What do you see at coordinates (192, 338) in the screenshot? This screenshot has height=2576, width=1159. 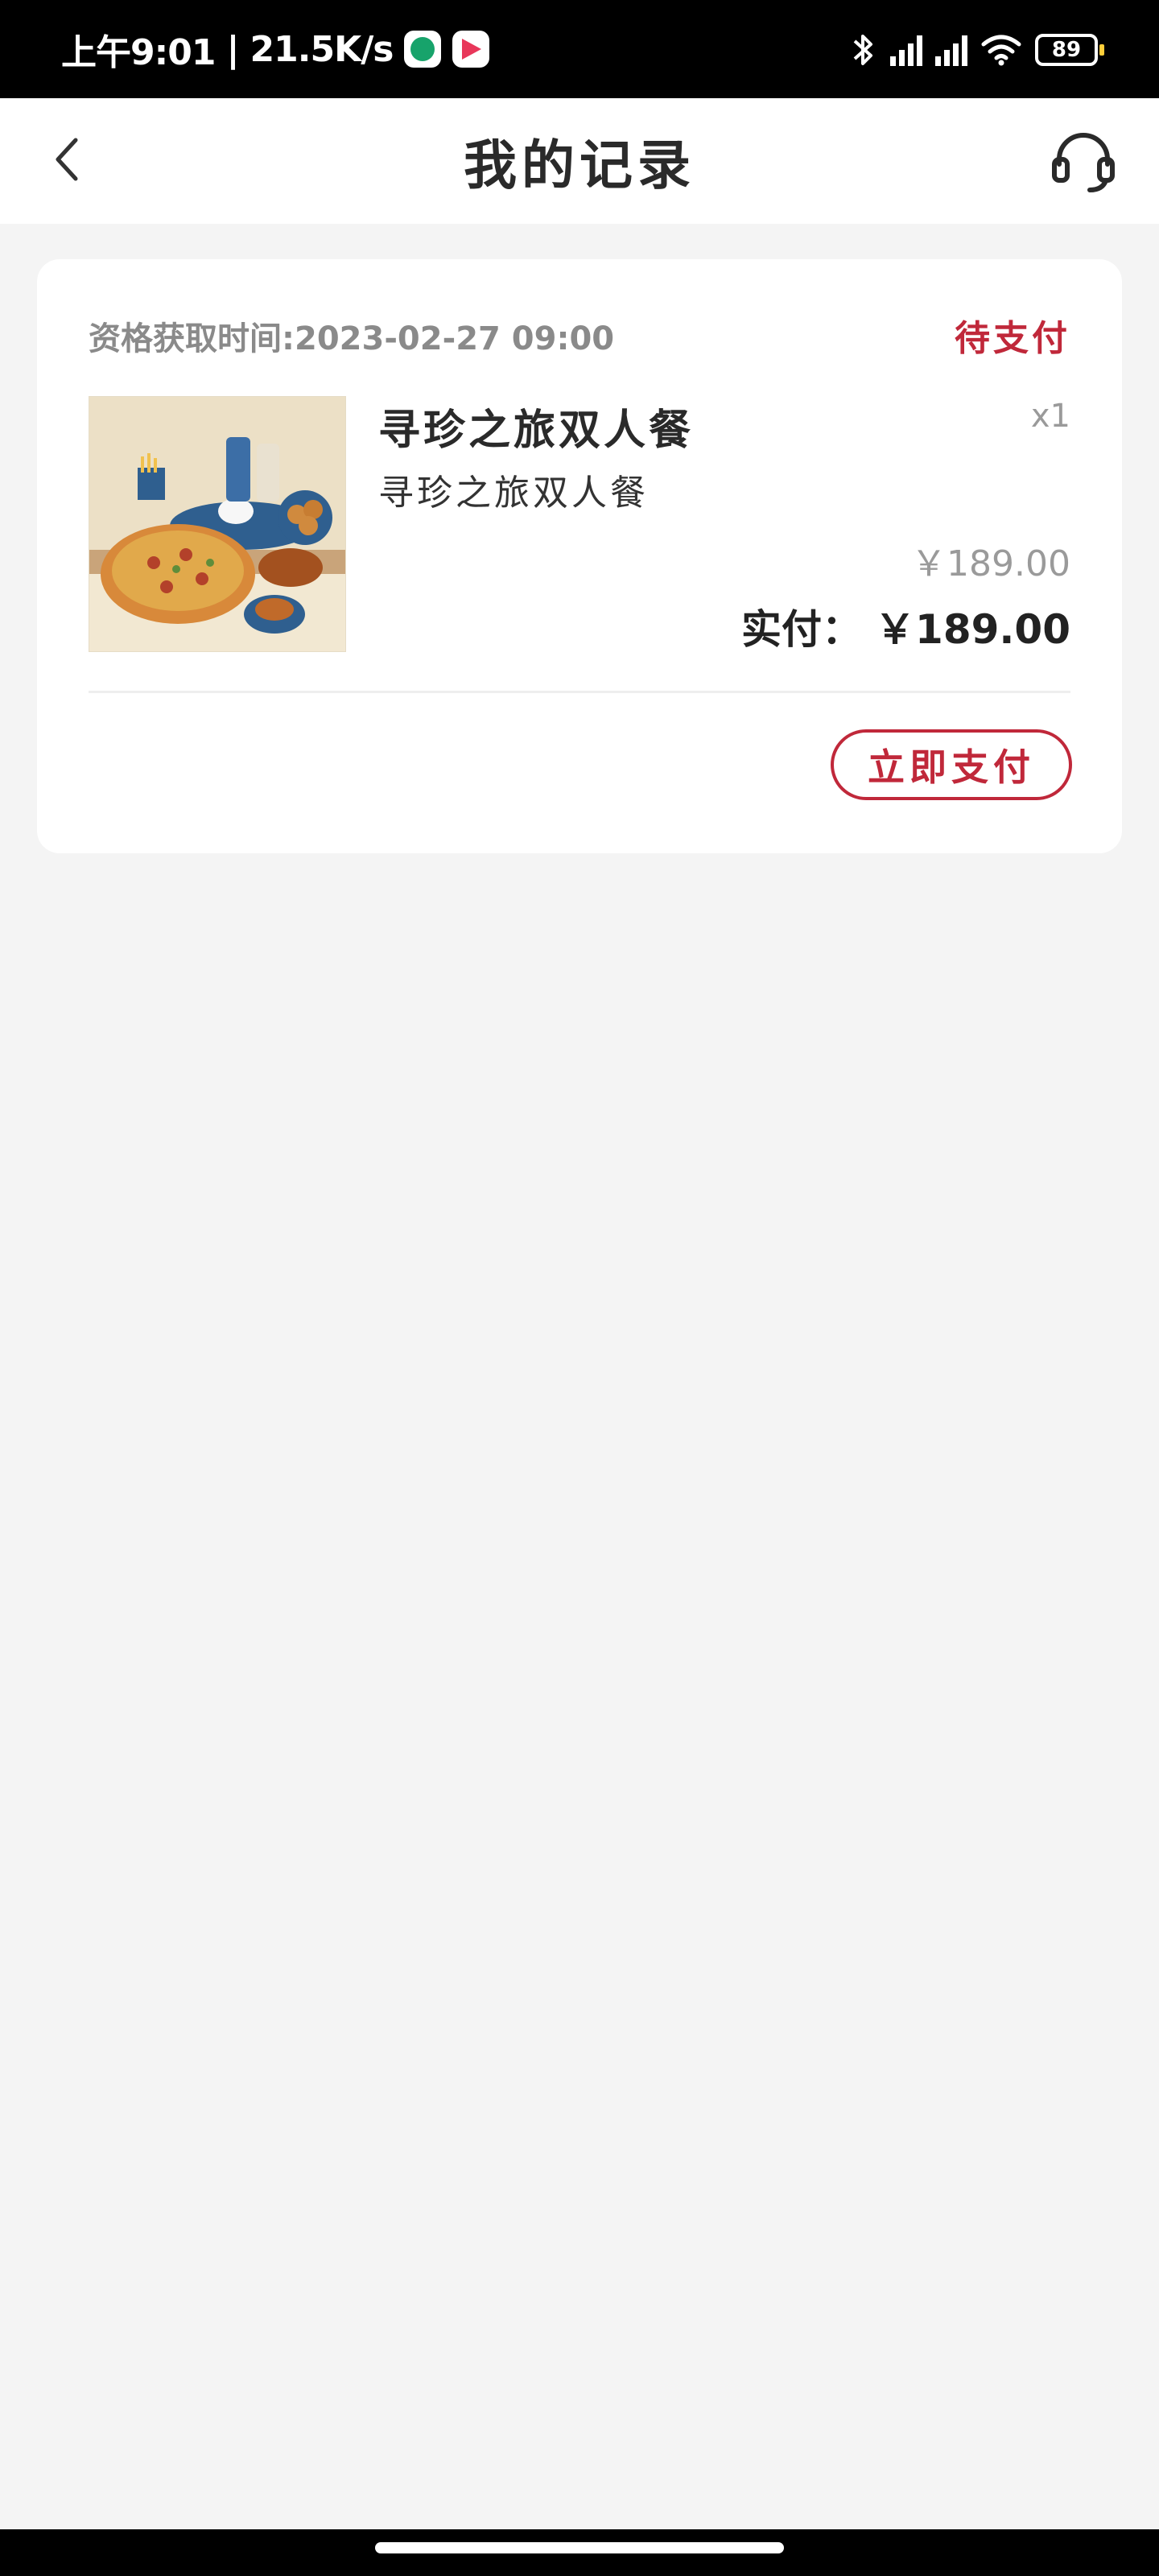 I see `acquire-time-label: 资格获取时间:` at bounding box center [192, 338].